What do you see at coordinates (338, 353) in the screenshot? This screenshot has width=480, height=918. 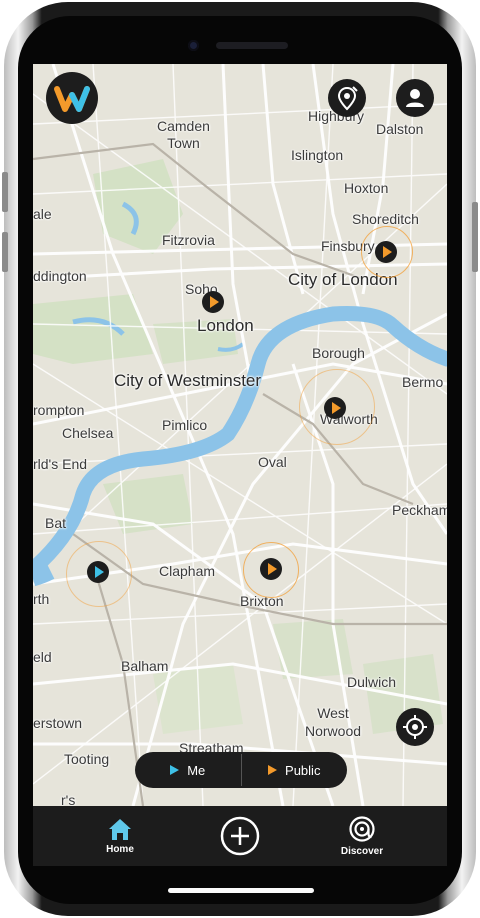 I see `map-label-borough: Borough` at bounding box center [338, 353].